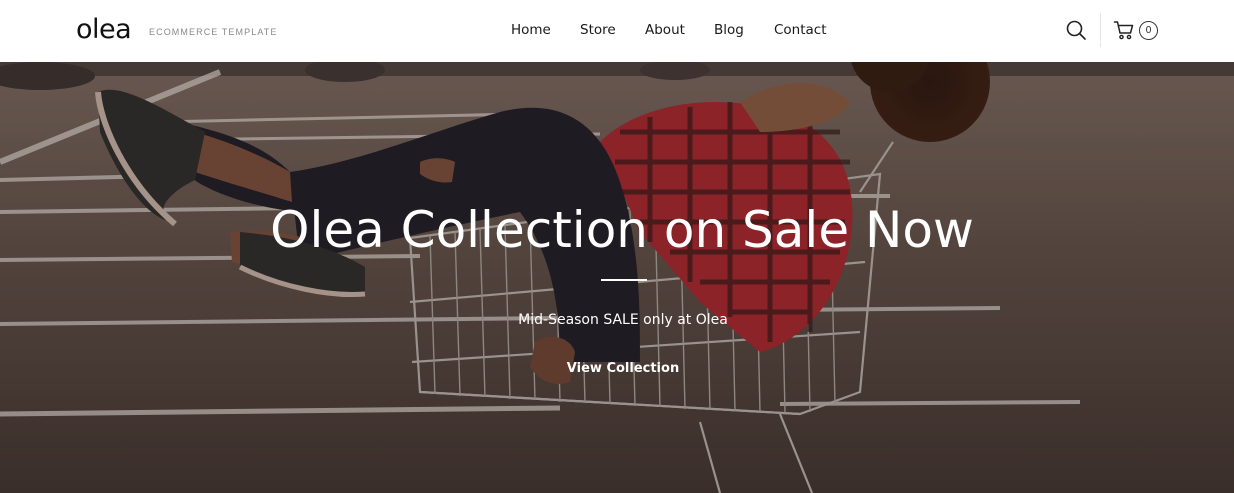 Image resolution: width=1234 pixels, height=493 pixels. What do you see at coordinates (623, 320) in the screenshot?
I see `hero-subtitle: Mid-Season SALE only at Olea` at bounding box center [623, 320].